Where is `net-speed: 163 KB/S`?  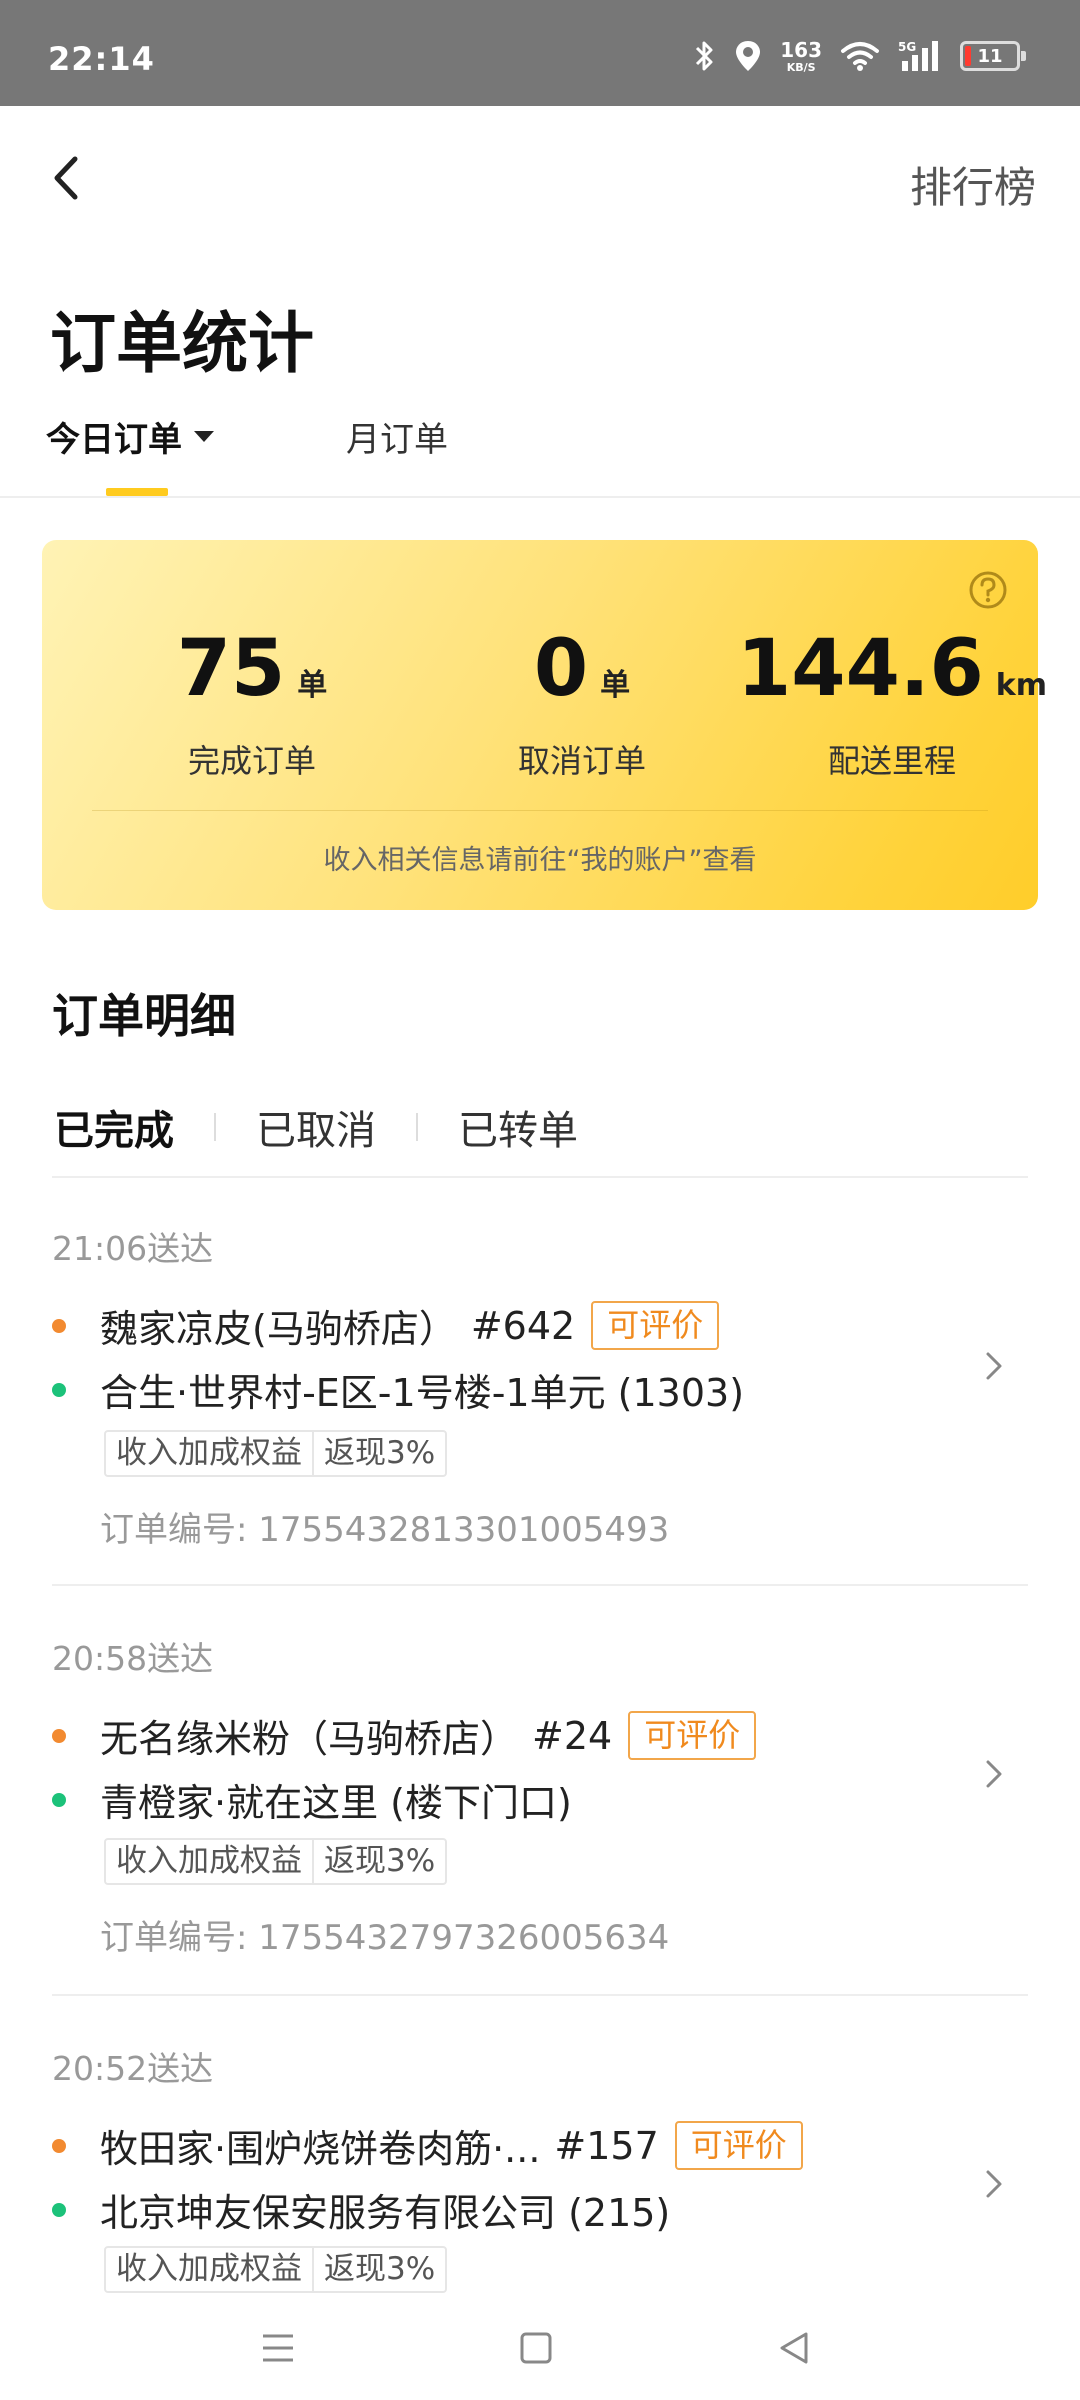
net-speed: 163 KB/S is located at coordinates (801, 56).